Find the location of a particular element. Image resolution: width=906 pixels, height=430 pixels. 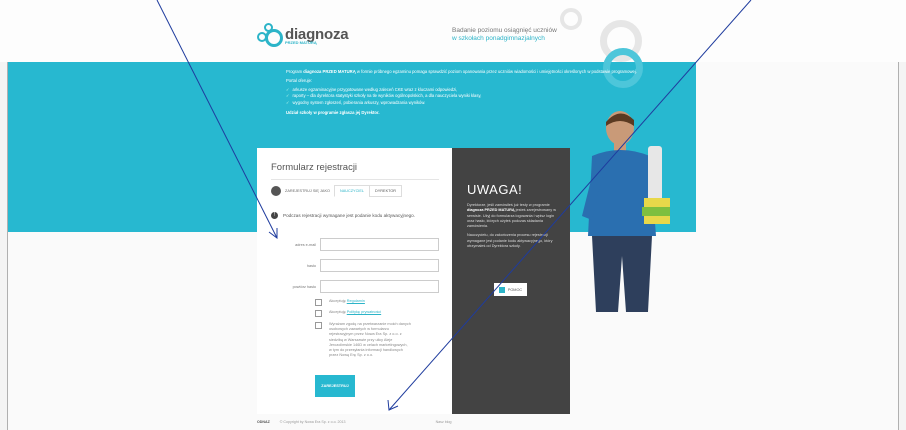

divider is located at coordinates (355, 179).